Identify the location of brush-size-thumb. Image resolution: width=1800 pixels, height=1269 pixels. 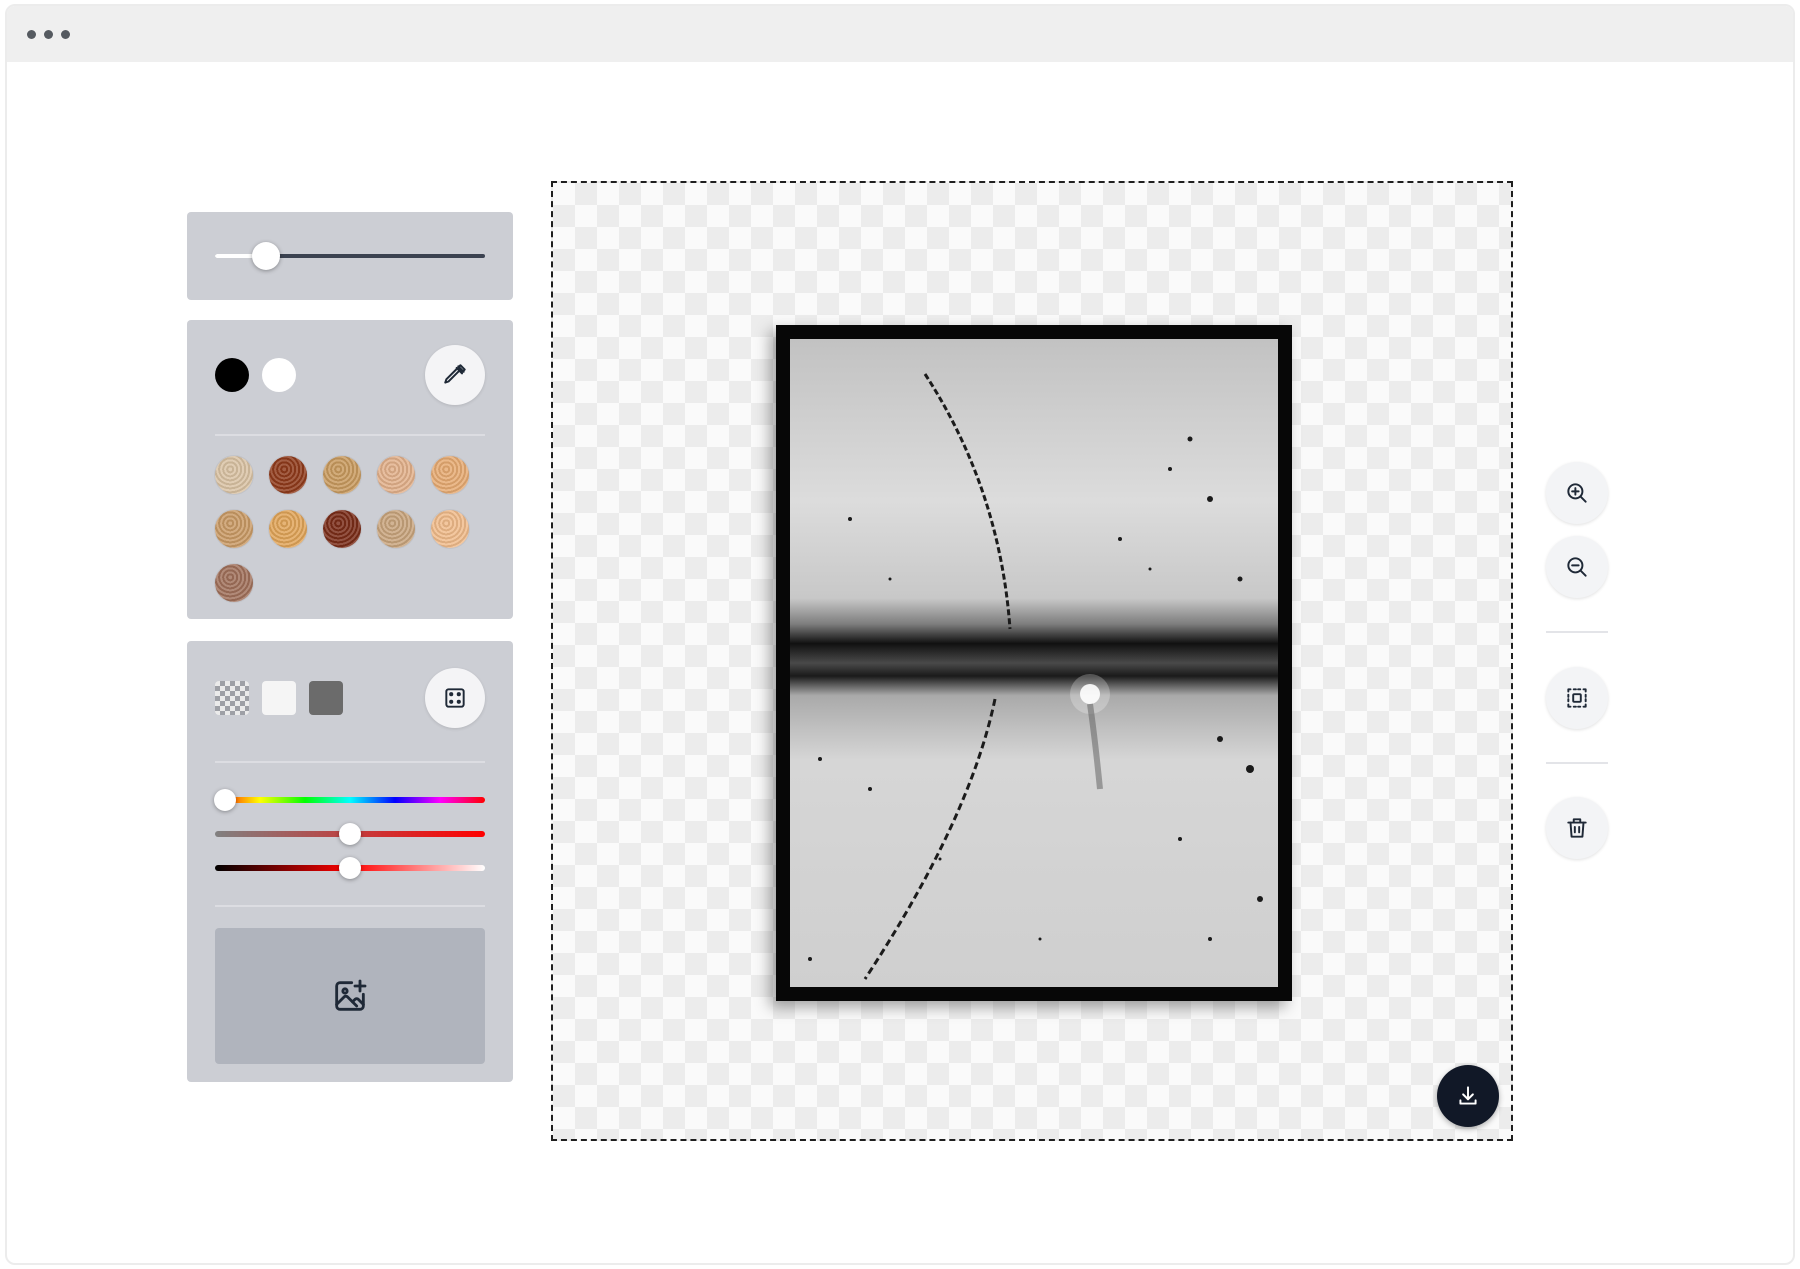
(266, 256).